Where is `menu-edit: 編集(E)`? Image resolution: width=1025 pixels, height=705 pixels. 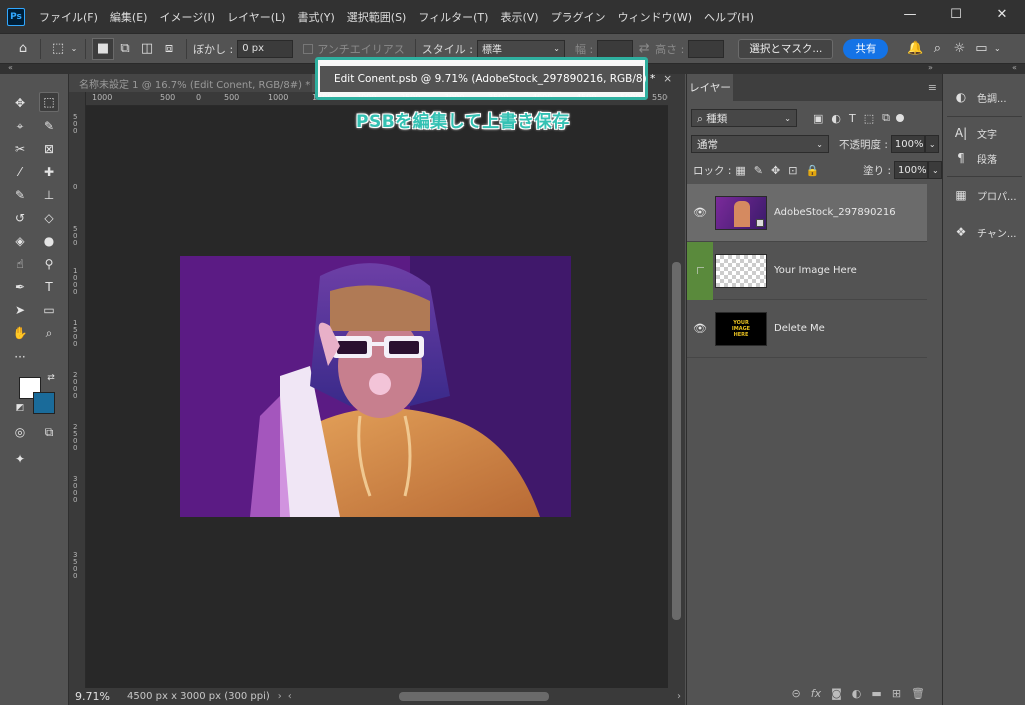
menu-edit: 編集(E) is located at coordinates (129, 17).